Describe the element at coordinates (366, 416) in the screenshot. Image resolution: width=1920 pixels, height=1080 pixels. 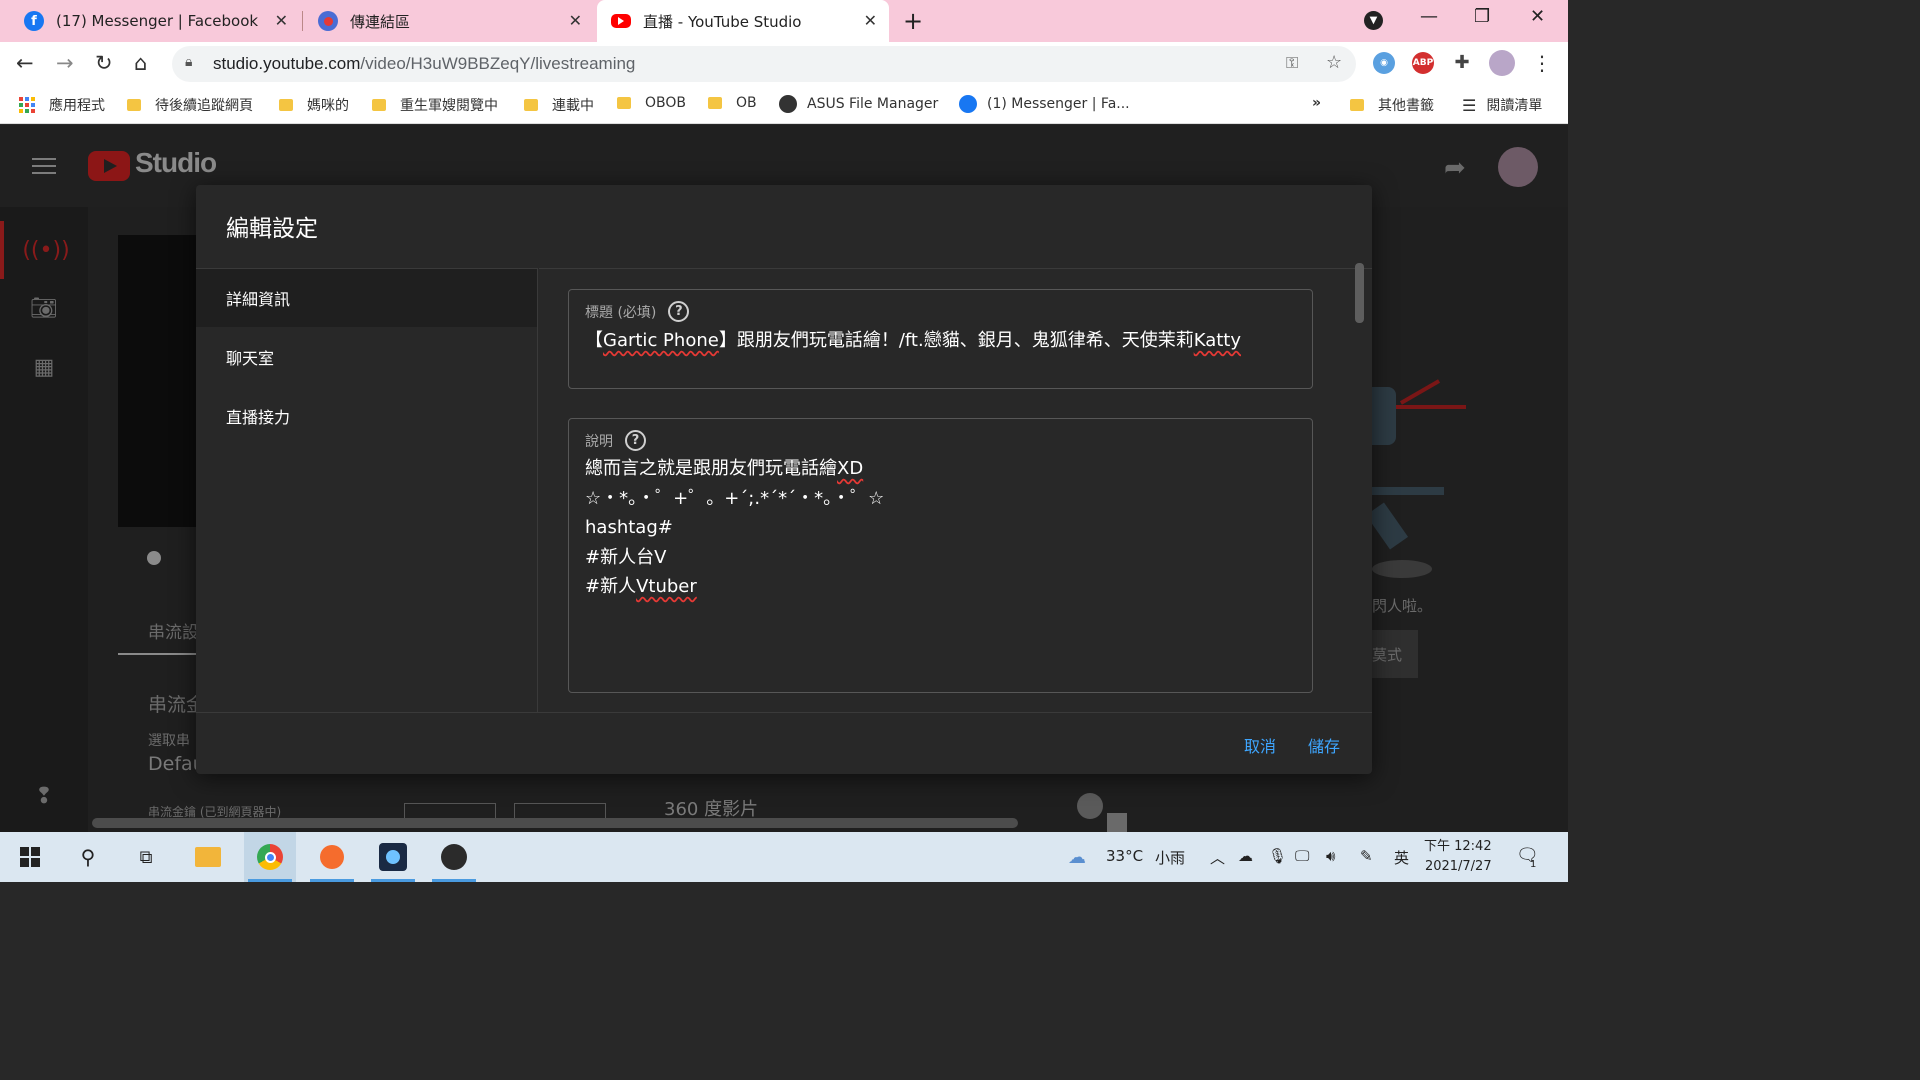
I see `nav-live-redirect: 直播接力` at that location.